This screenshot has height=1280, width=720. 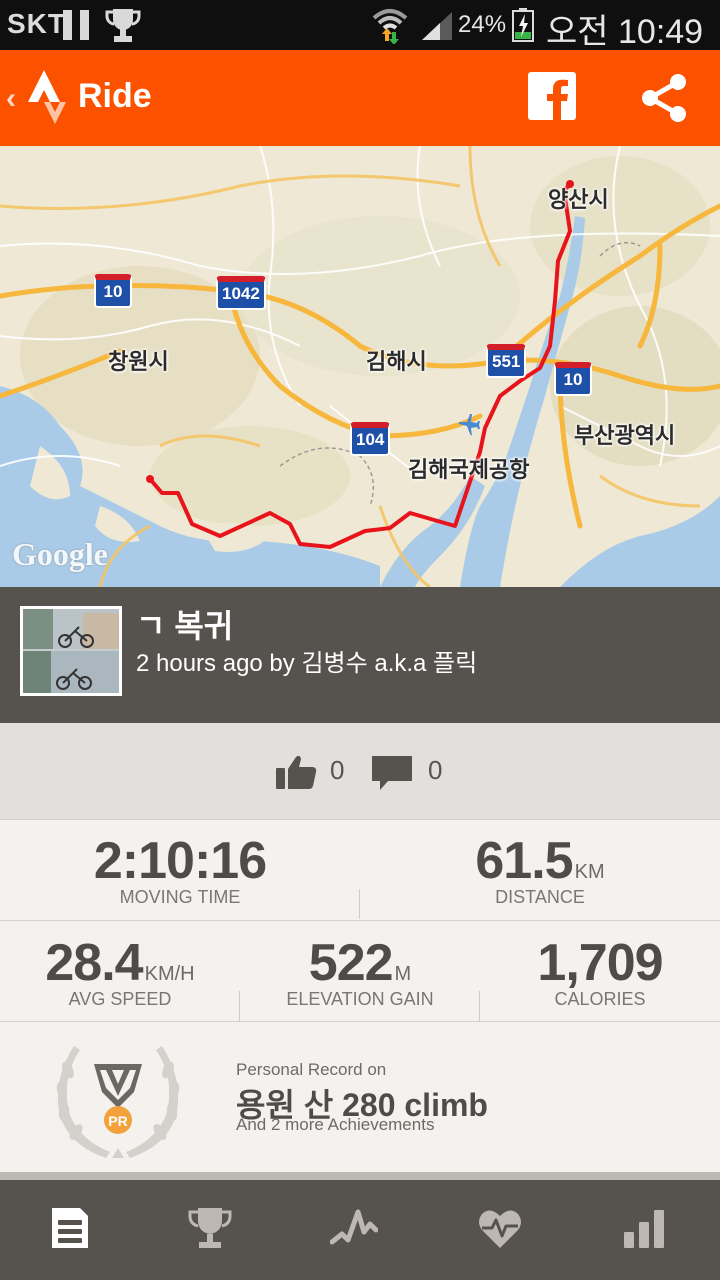 What do you see at coordinates (644, 1228) in the screenshot?
I see `stats-icon` at bounding box center [644, 1228].